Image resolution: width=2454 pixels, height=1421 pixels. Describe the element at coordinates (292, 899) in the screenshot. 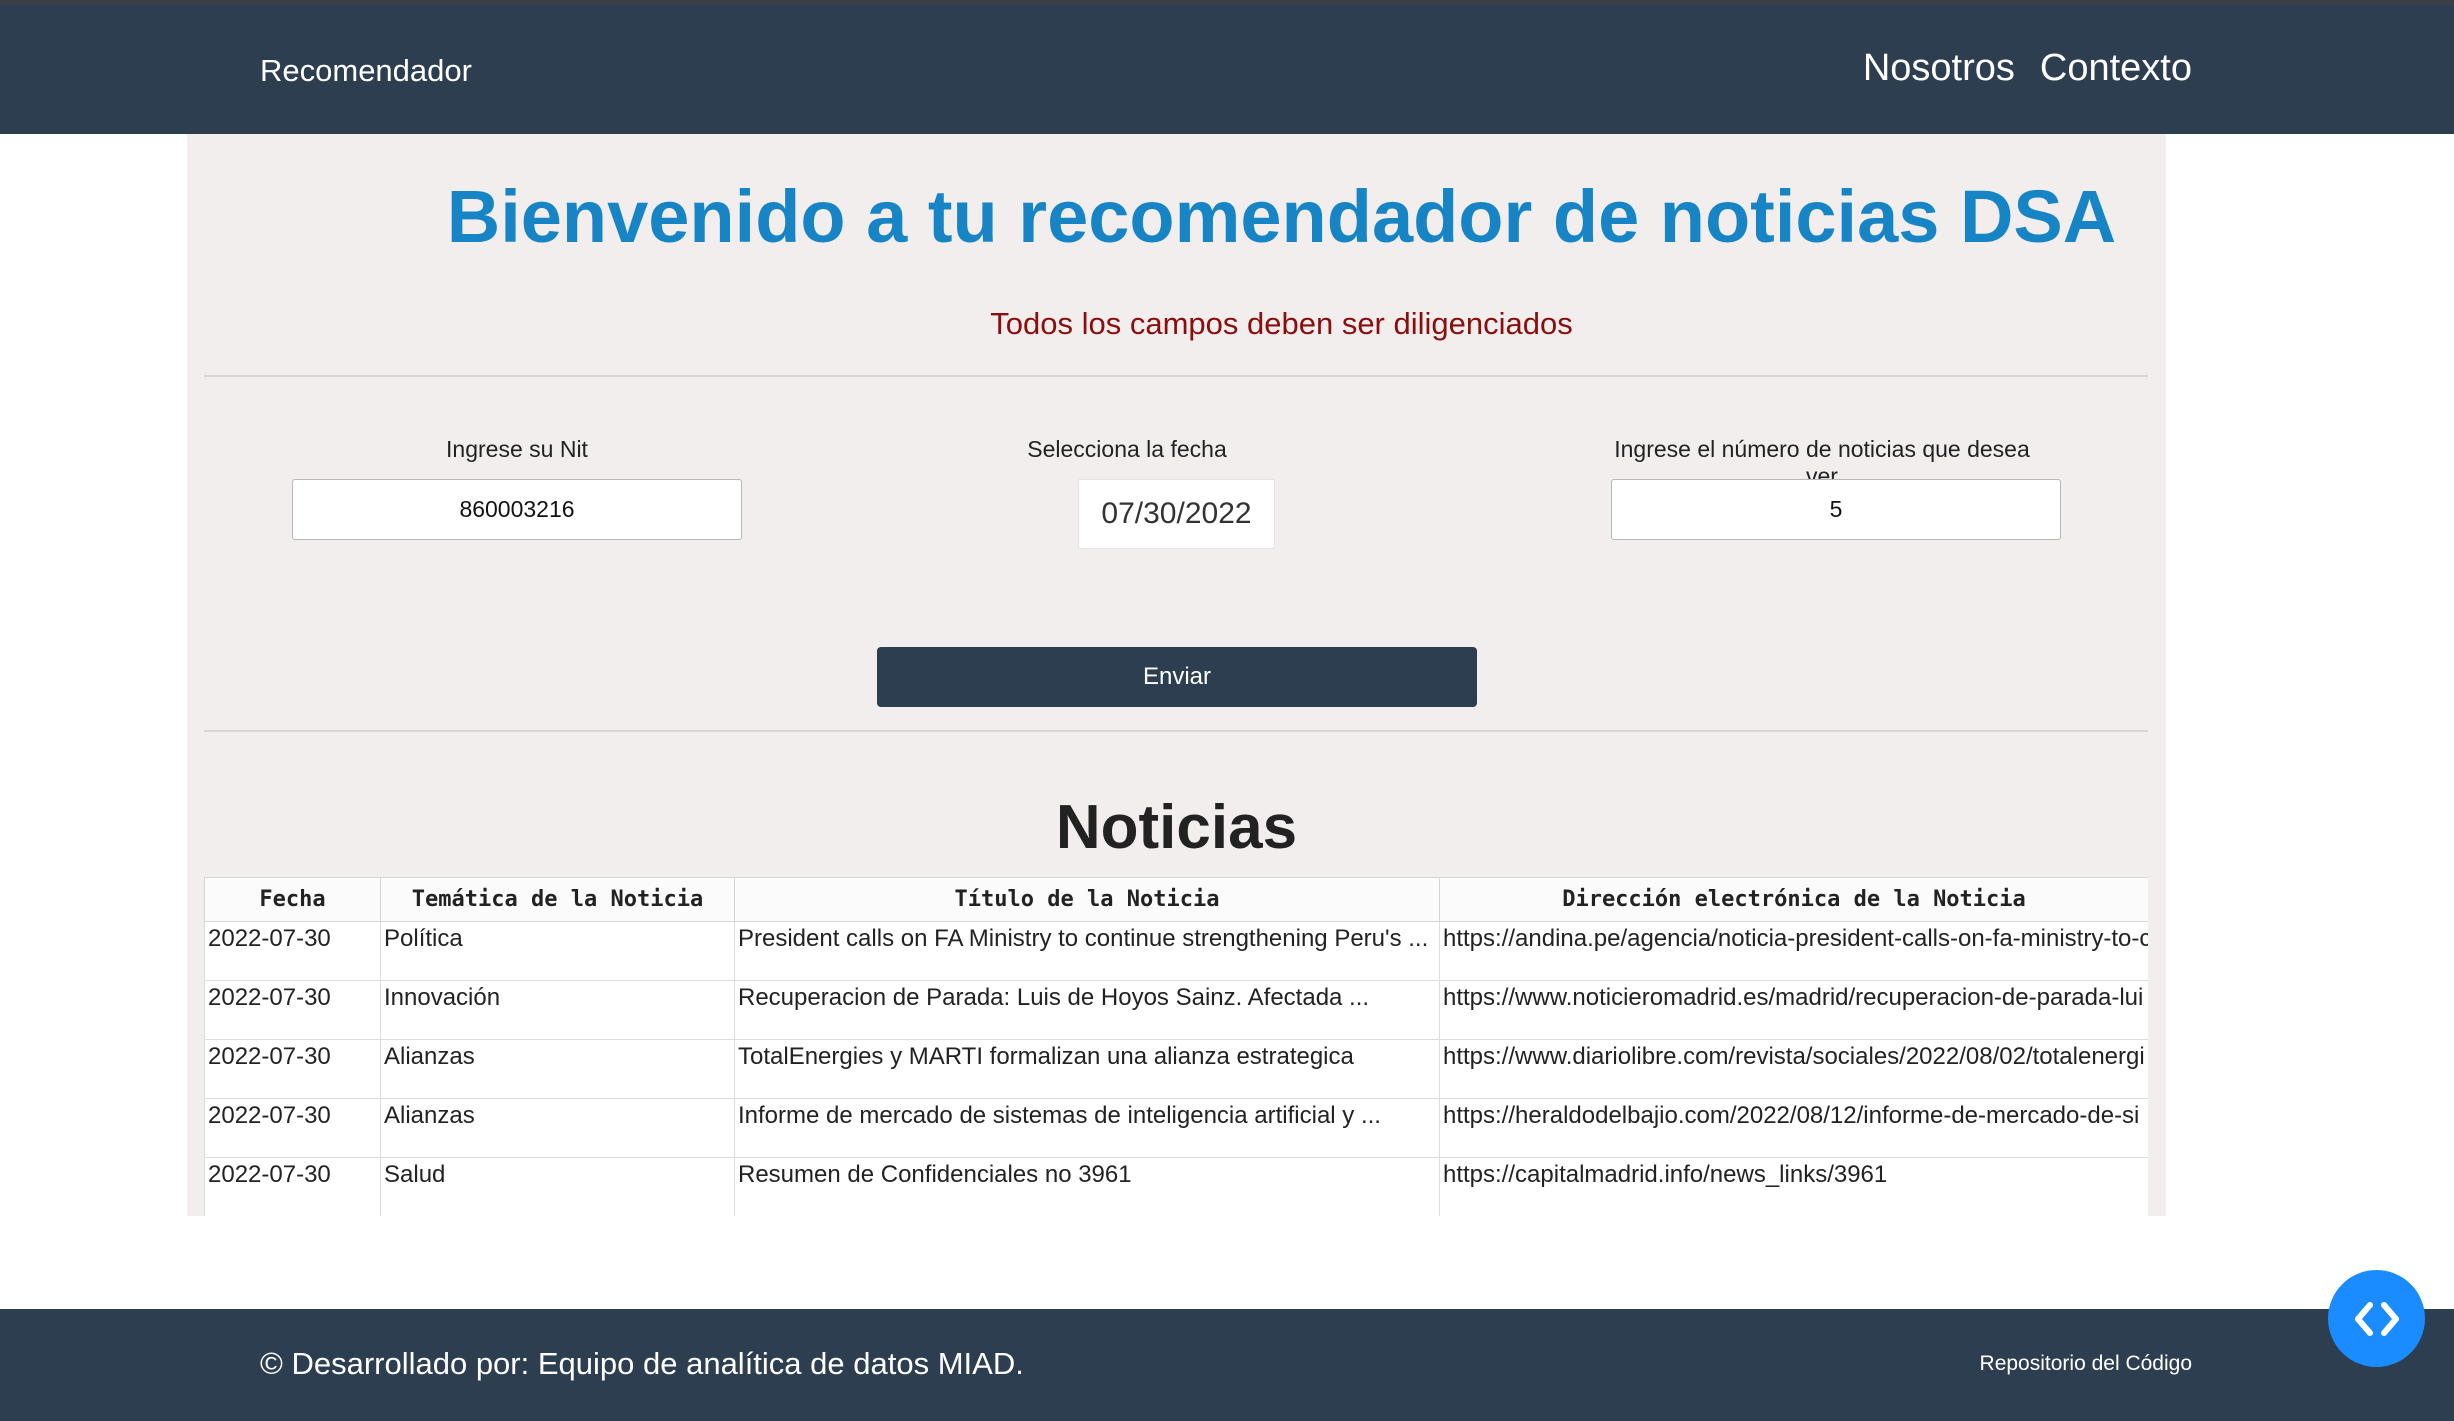

I see `column-header-fecha: Fecha` at that location.